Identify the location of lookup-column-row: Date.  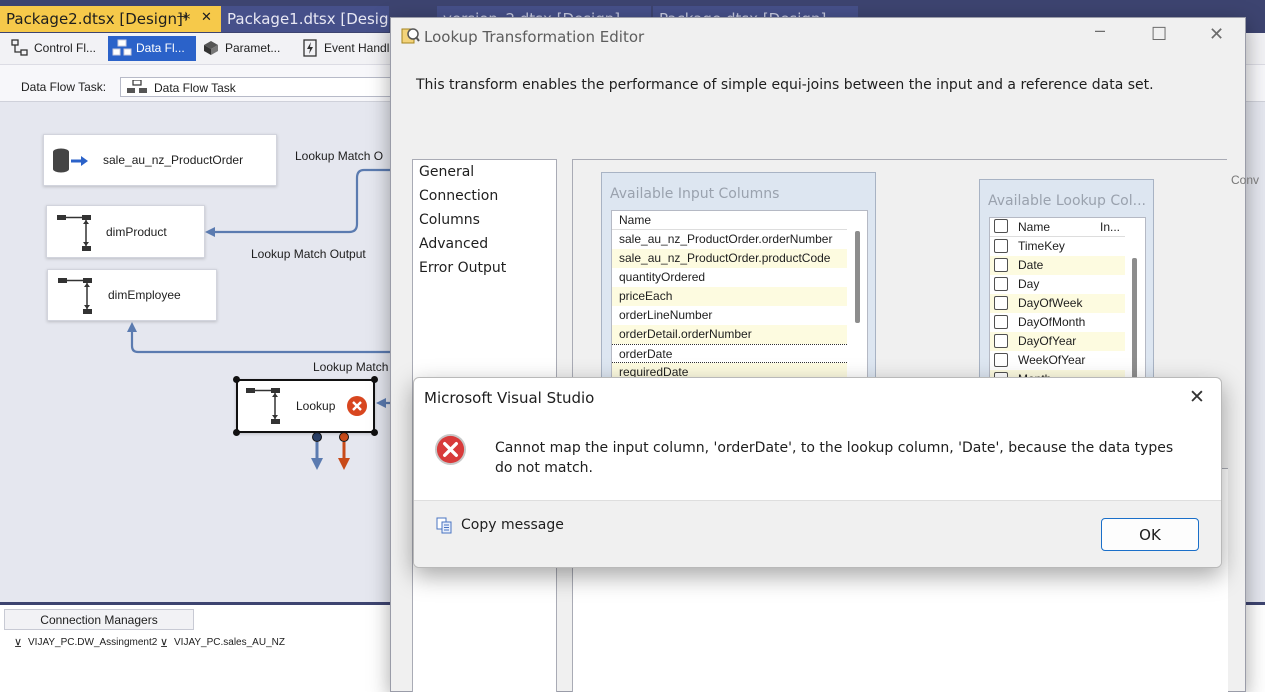
(1057, 265).